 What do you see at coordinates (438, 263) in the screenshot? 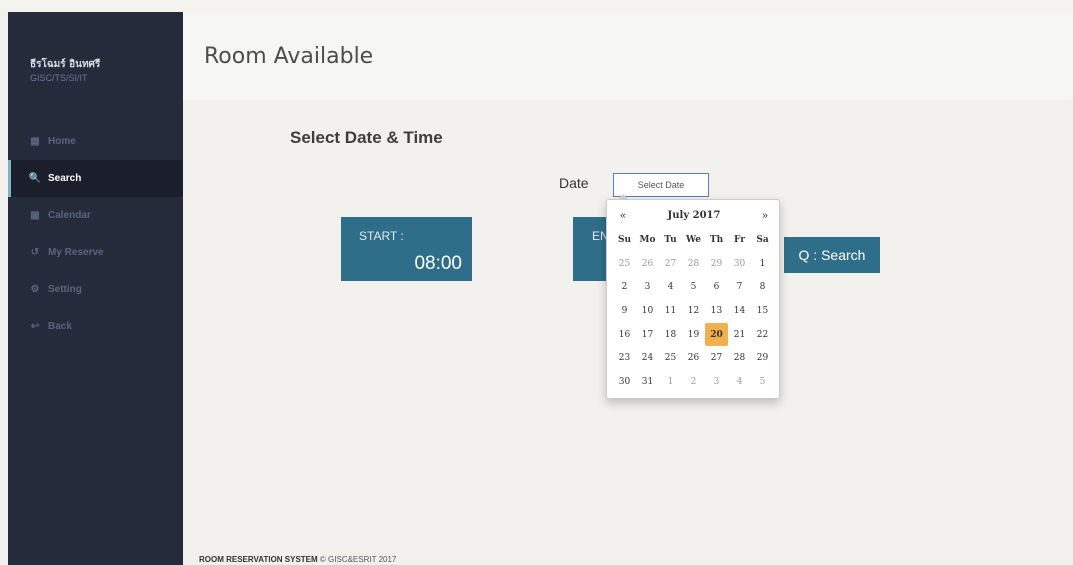
I see `start-time-value: 08:00` at bounding box center [438, 263].